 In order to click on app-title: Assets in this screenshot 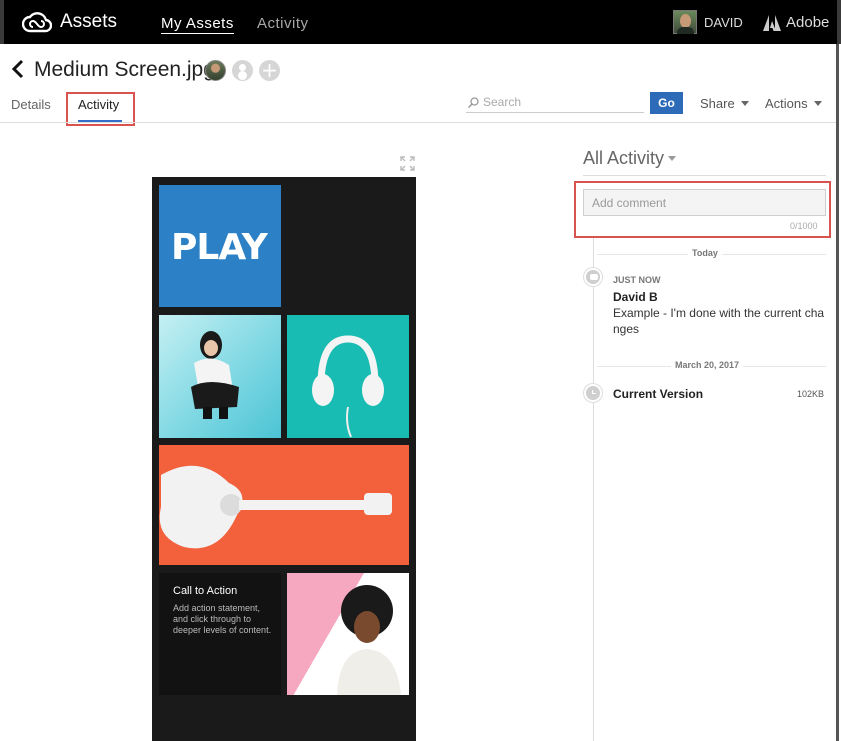, I will do `click(88, 22)`.